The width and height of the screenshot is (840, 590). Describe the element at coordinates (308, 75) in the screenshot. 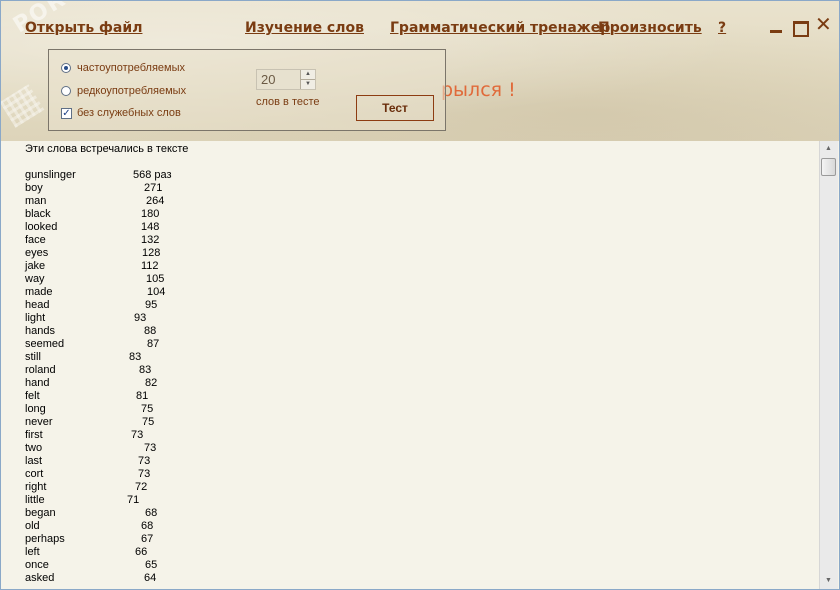

I see `stepper-up-icon: ▲` at that location.